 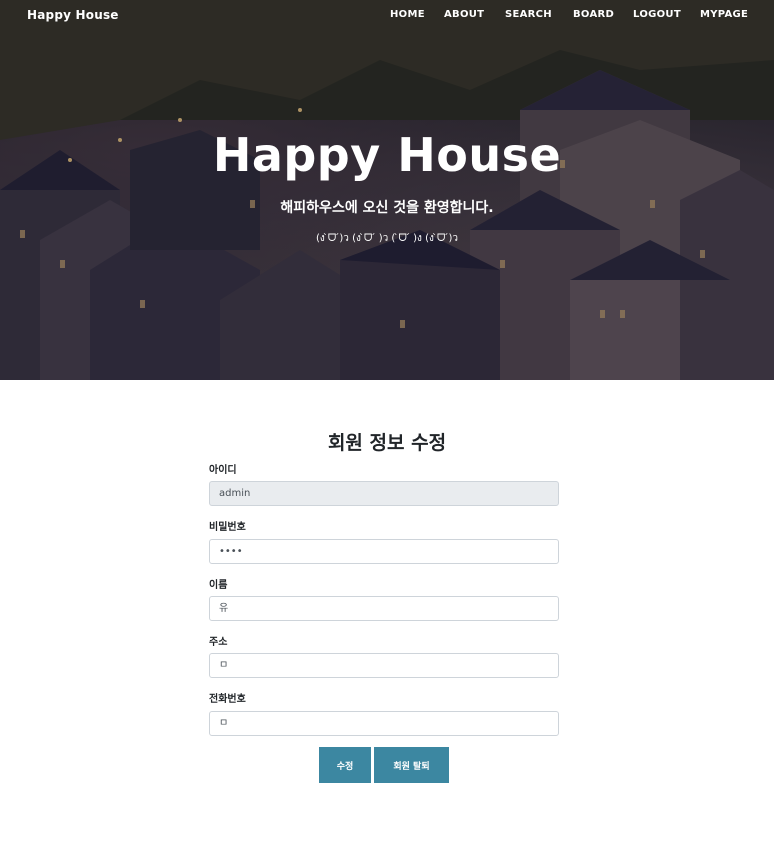 What do you see at coordinates (384, 723) in the screenshot?
I see `phone-field: ㅁ` at bounding box center [384, 723].